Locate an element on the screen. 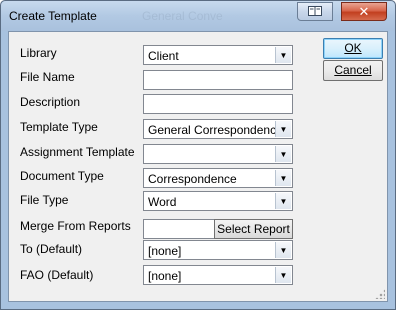  library-label: Library is located at coordinates (38, 53).